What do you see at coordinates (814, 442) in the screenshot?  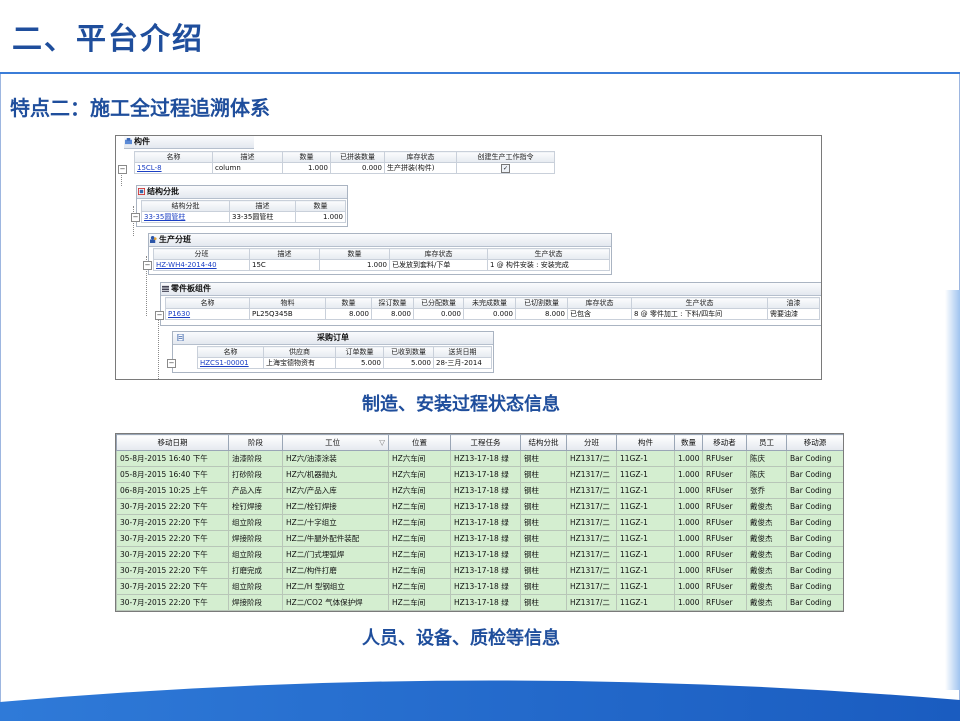 I see `col-header-source: 移动源` at bounding box center [814, 442].